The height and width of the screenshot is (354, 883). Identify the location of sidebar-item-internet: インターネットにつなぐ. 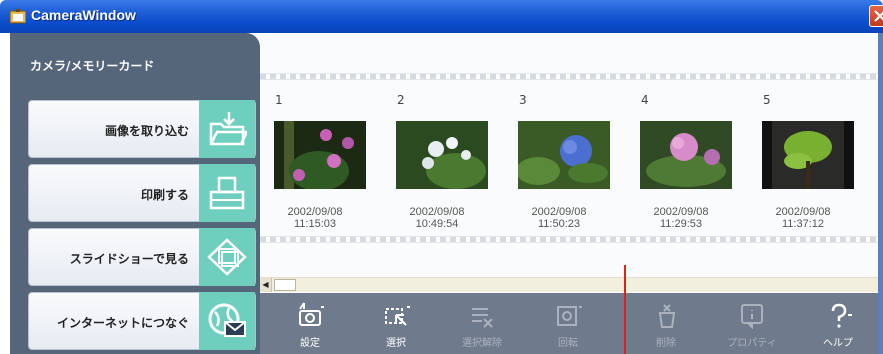
(142, 321).